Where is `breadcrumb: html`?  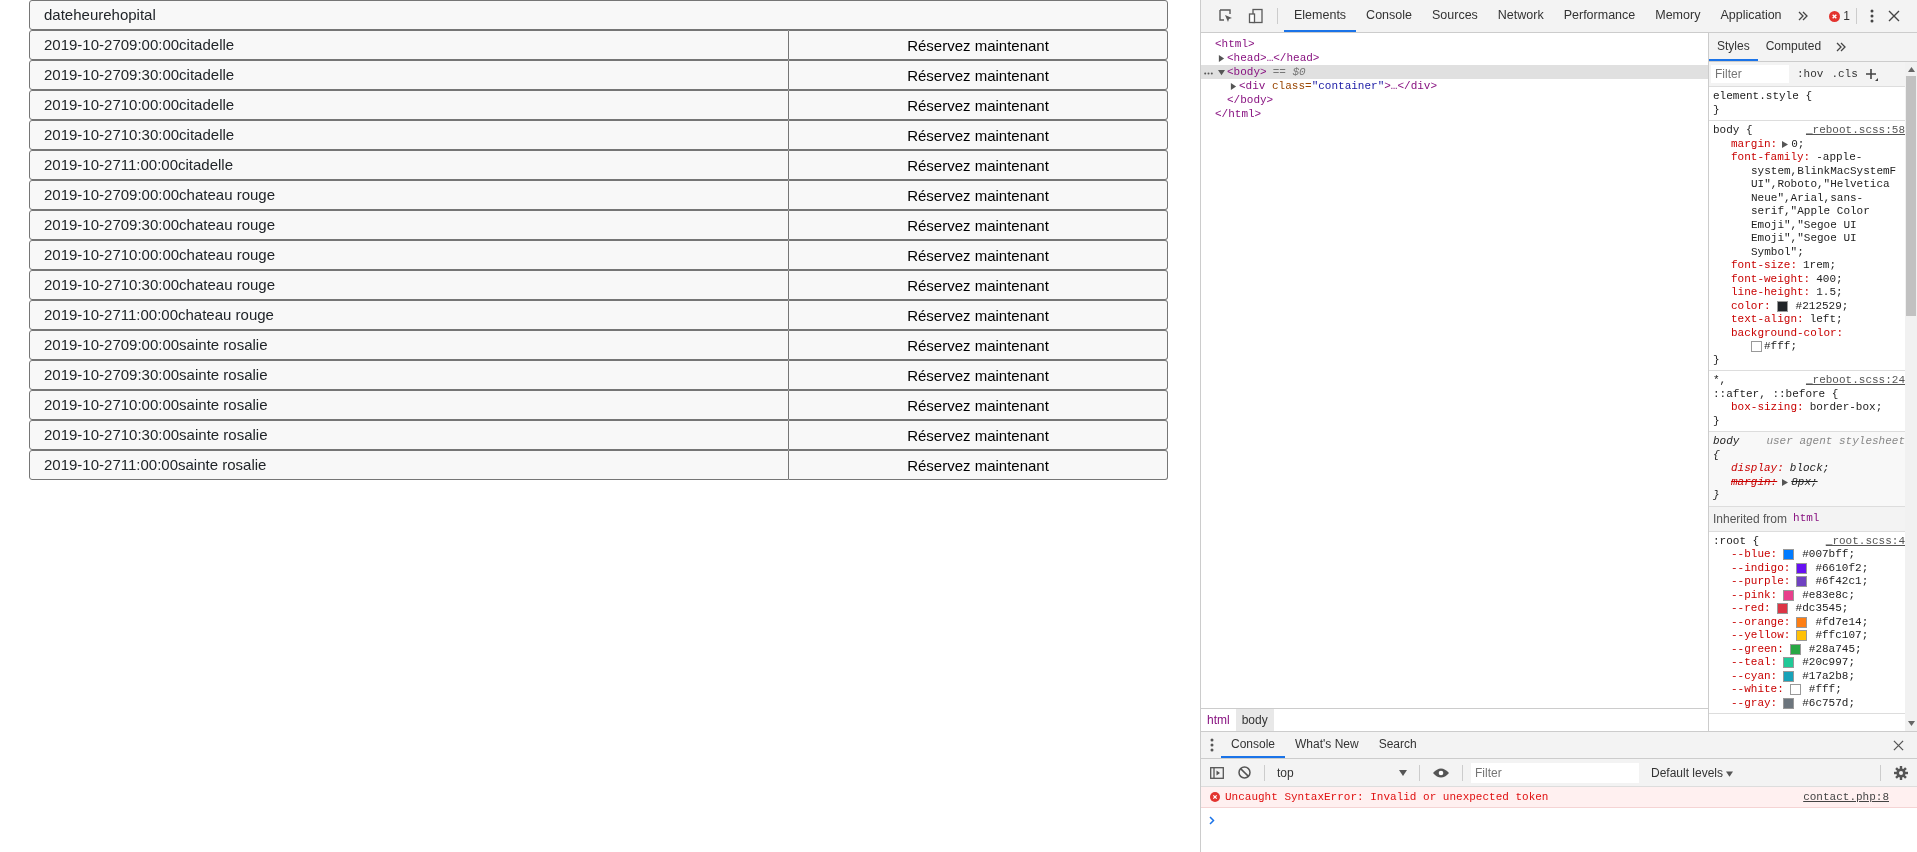 breadcrumb: html is located at coordinates (1218, 720).